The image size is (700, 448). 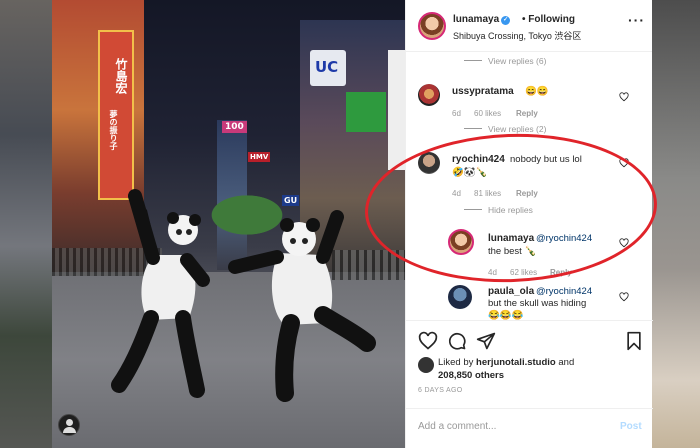 What do you see at coordinates (537, 91) in the screenshot?
I see `comment-text: 😄😄` at bounding box center [537, 91].